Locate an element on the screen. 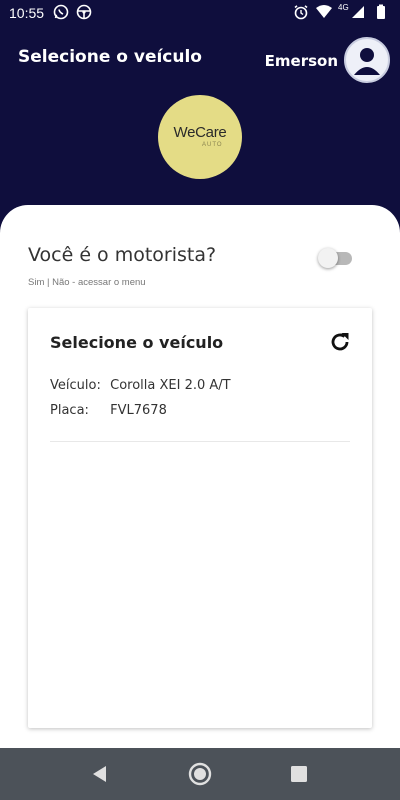 The width and height of the screenshot is (400, 800). plate-row: Placa: FVL7678 is located at coordinates (108, 410).